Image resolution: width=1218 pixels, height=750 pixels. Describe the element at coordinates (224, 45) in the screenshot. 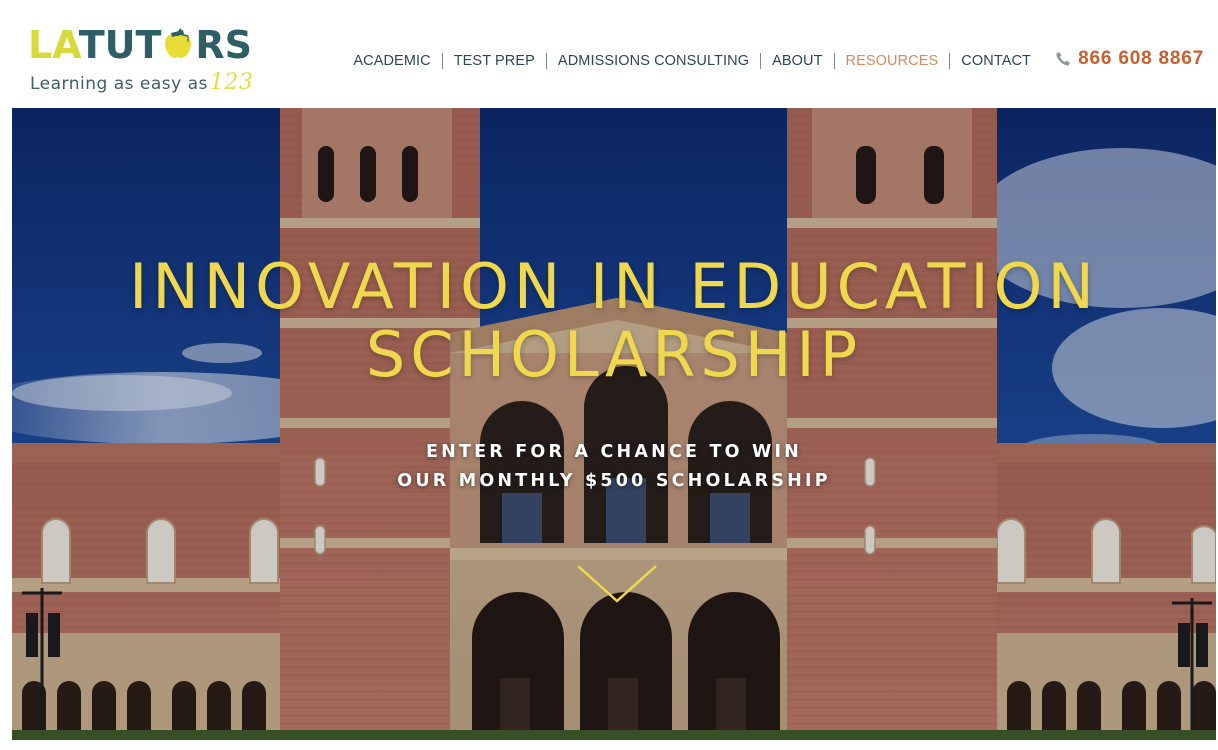

I see `logo-suffix: RS` at that location.